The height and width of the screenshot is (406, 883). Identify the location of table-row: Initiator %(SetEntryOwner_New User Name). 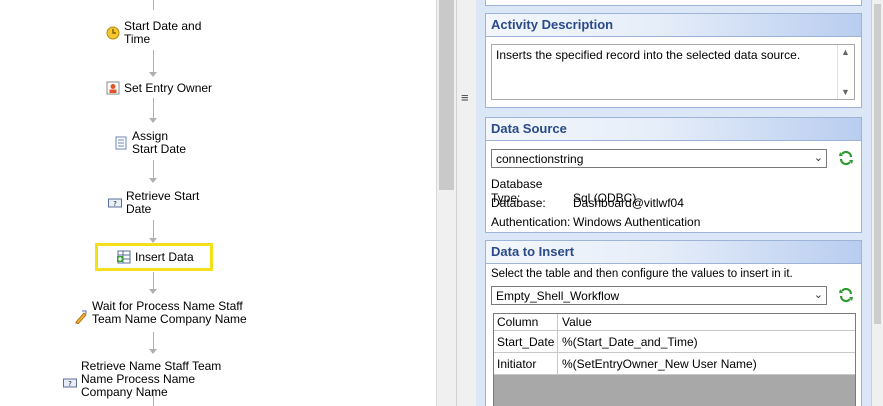
(674, 364).